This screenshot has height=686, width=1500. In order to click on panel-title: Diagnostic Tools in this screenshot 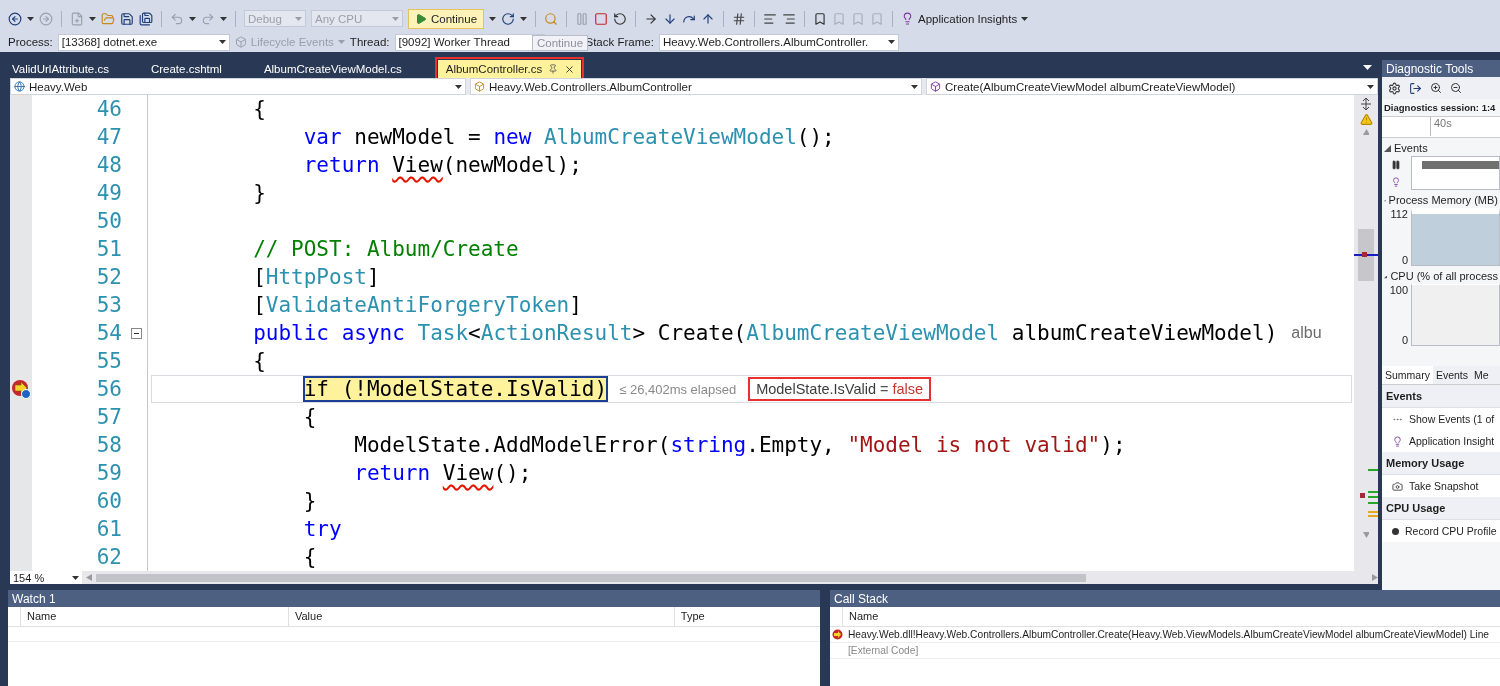, I will do `click(1441, 68)`.